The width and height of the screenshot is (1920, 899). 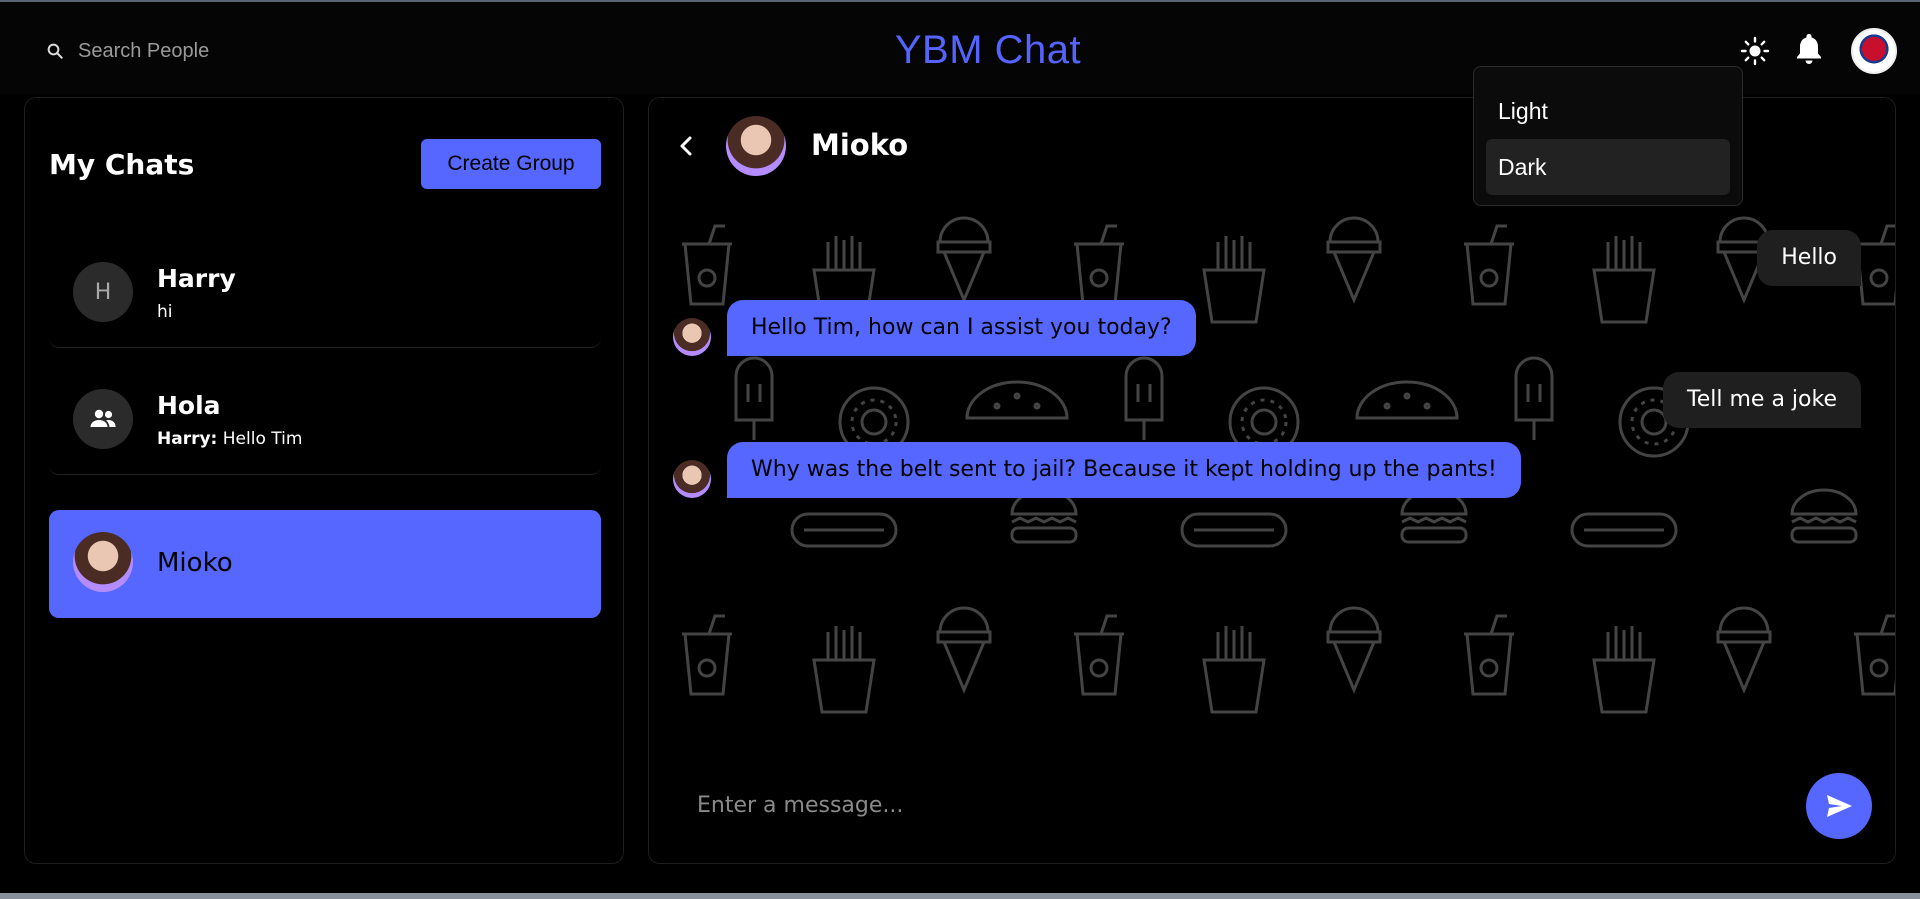 What do you see at coordinates (1874, 51) in the screenshot?
I see `user-avatar` at bounding box center [1874, 51].